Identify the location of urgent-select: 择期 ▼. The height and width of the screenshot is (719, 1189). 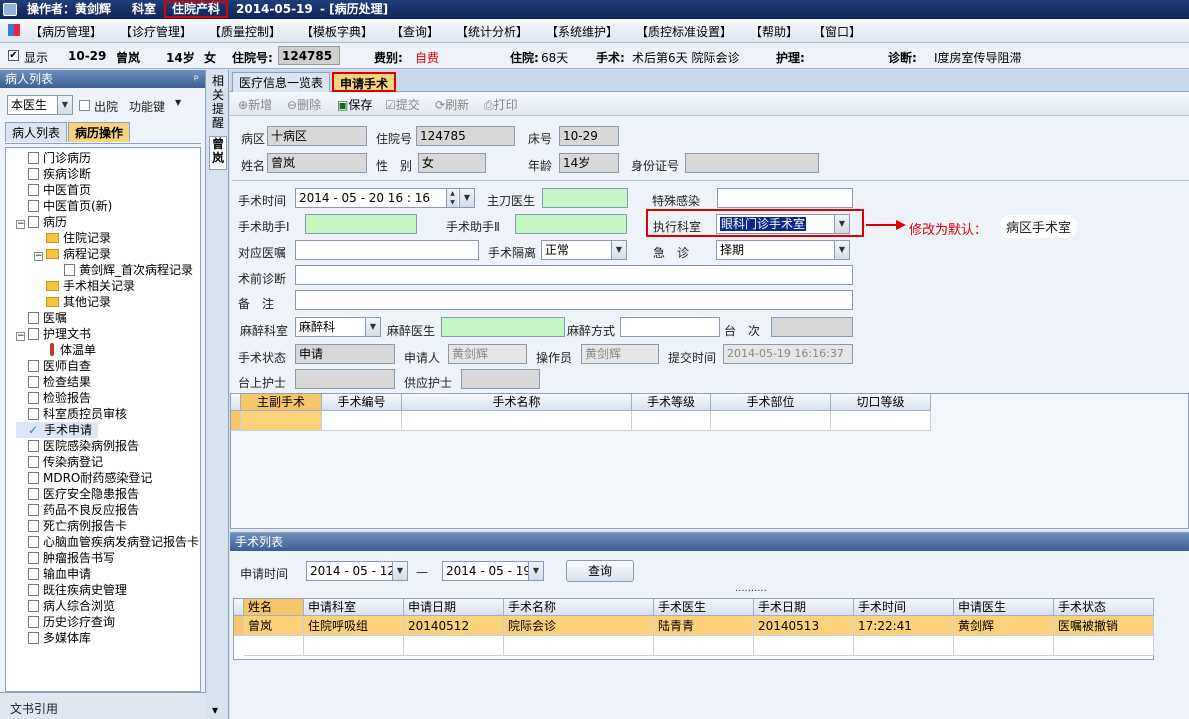
(783, 250).